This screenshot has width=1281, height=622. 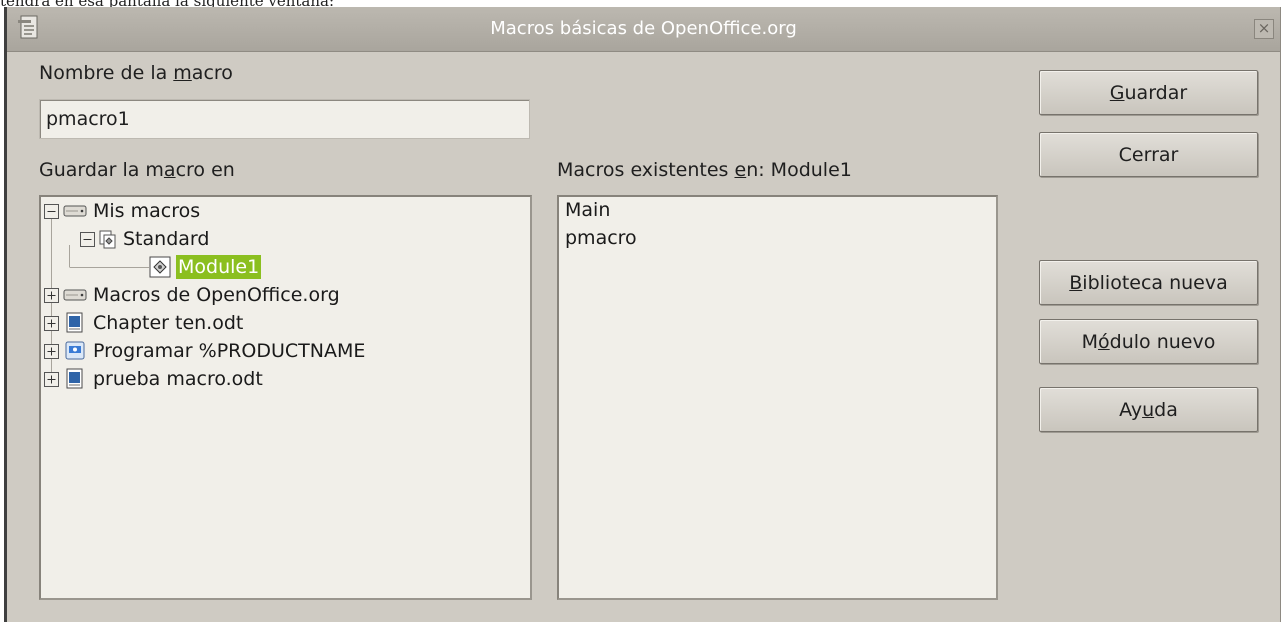 What do you see at coordinates (136, 73) in the screenshot?
I see `macro-name-label: Nombre de la macro` at bounding box center [136, 73].